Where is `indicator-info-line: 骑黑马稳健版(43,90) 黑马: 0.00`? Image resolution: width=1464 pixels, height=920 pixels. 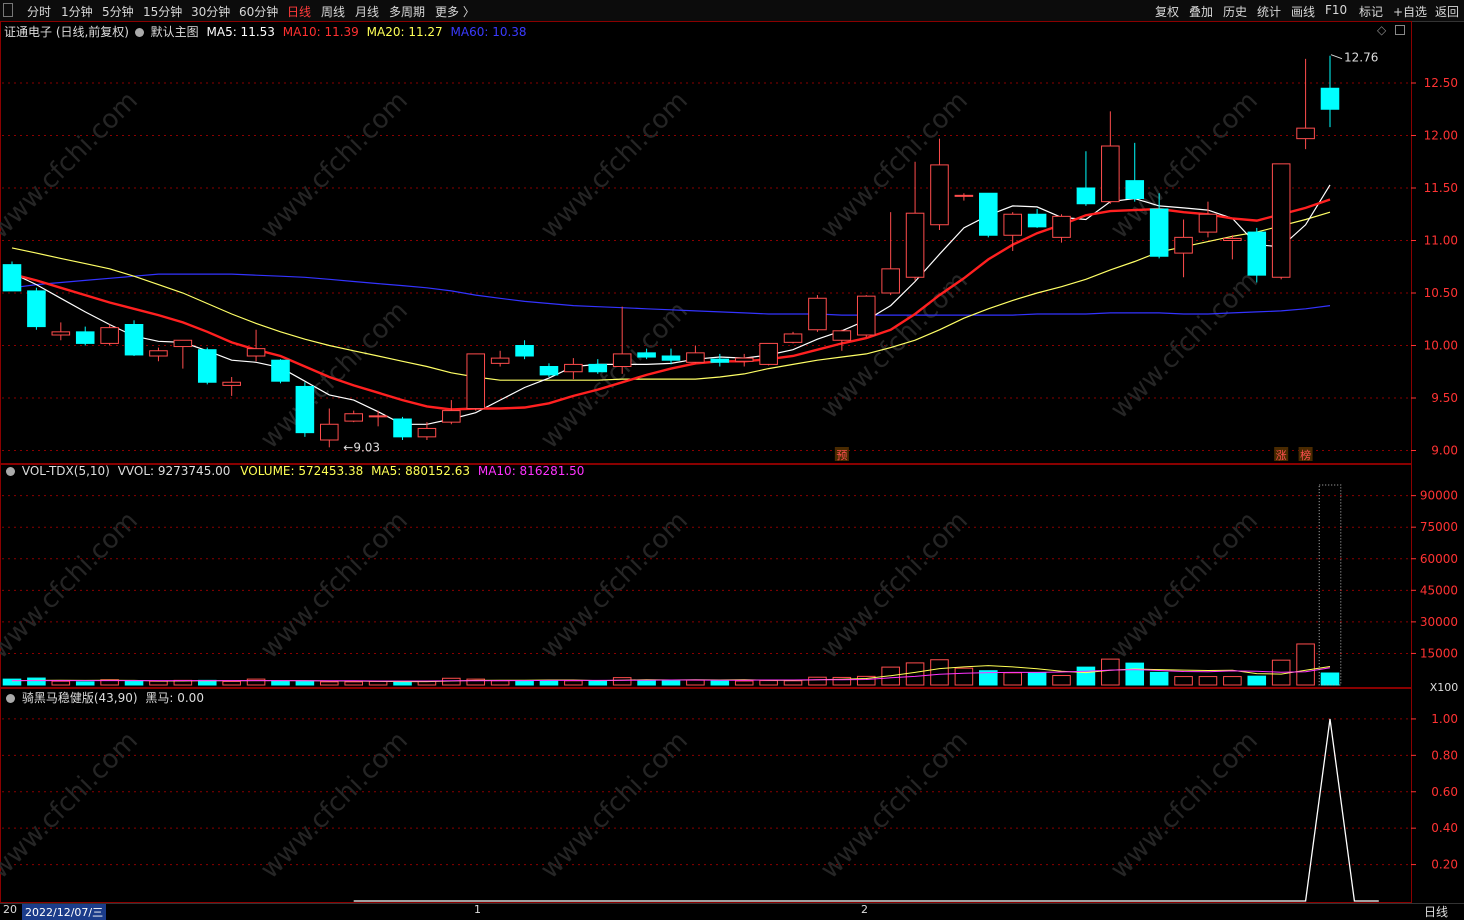
indicator-info-line: 骑黑马稳健版(43,90) 黑马: 0.00 is located at coordinates (104, 697).